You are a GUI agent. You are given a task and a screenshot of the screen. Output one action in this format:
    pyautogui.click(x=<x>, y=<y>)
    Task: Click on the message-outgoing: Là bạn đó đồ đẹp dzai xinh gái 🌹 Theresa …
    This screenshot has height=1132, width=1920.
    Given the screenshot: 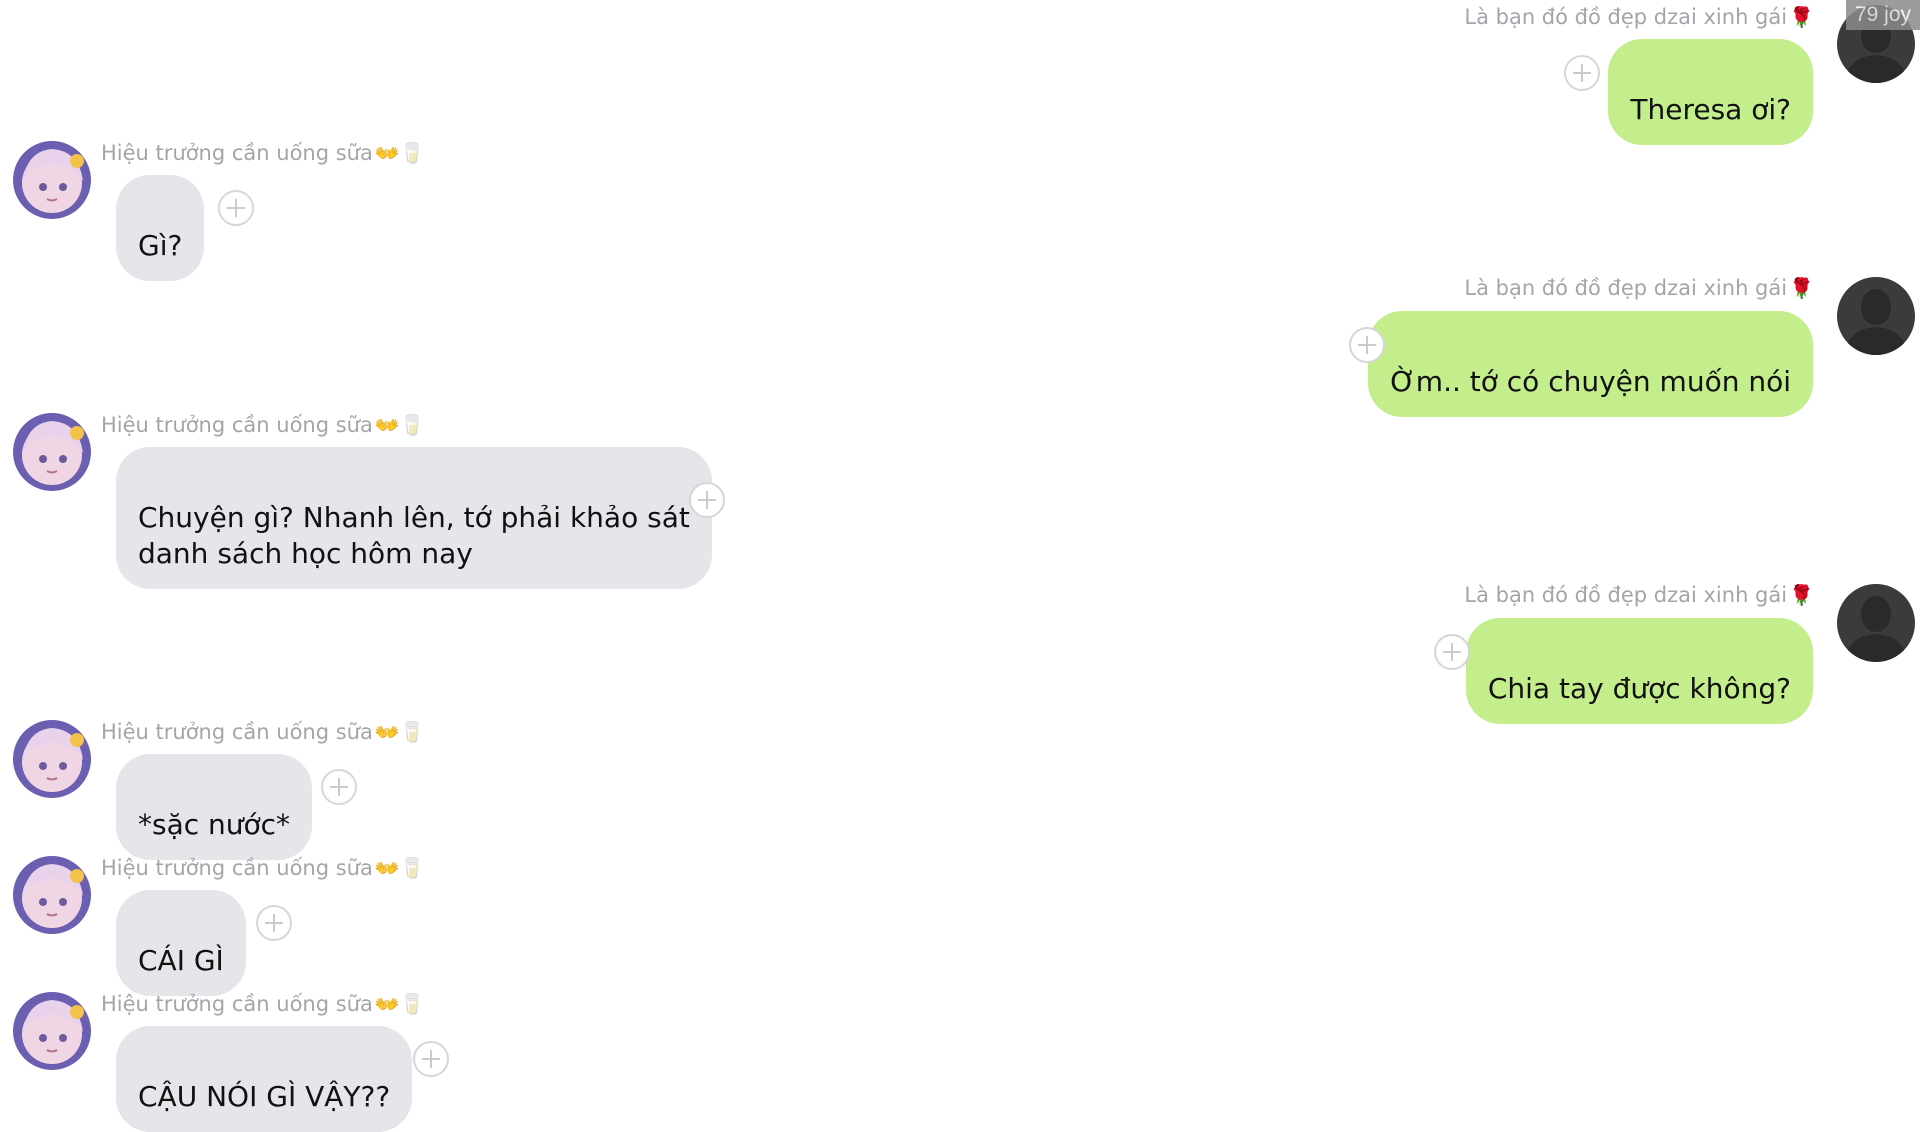 What is the action you would take?
    pyautogui.click(x=960, y=72)
    